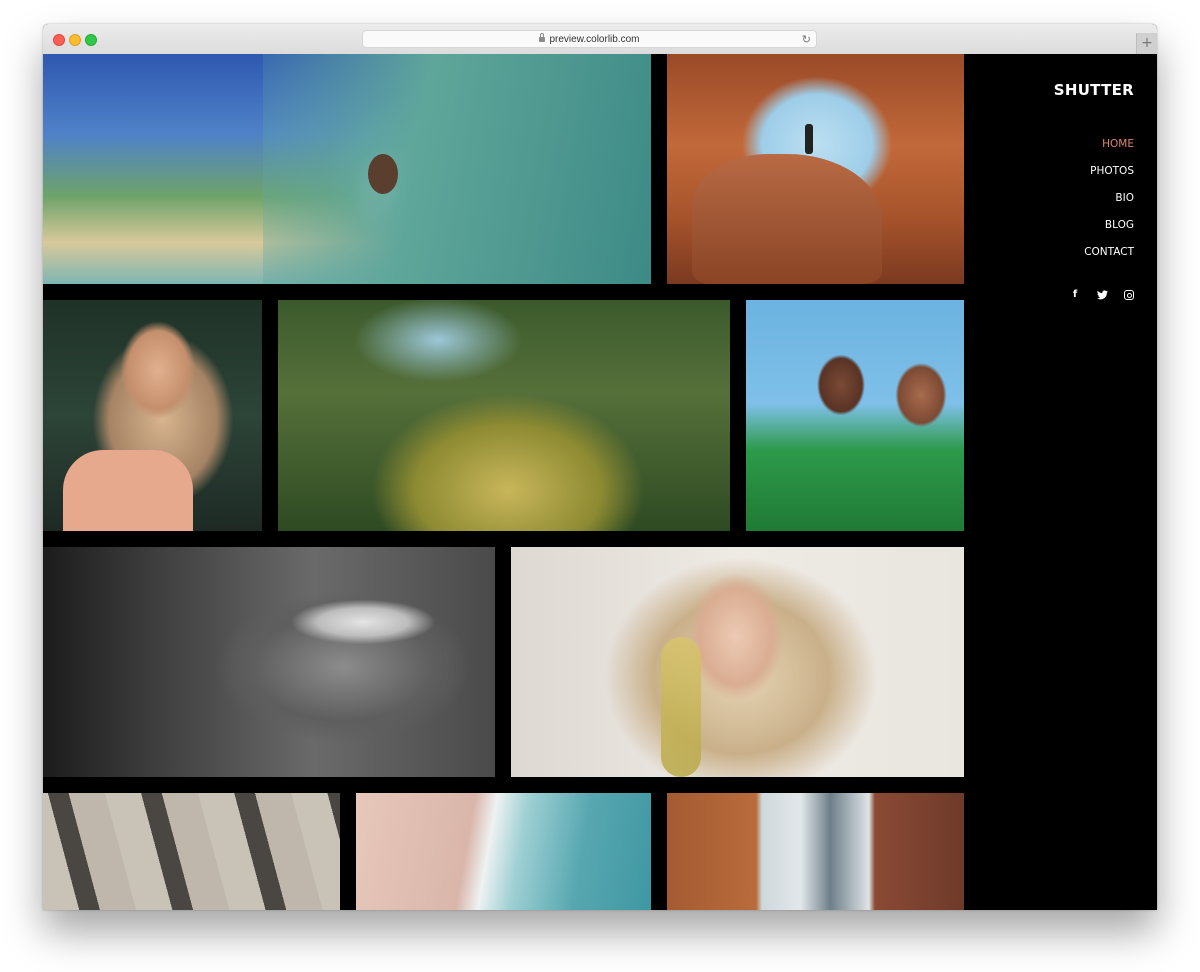 This screenshot has width=1200, height=972. I want to click on photo-smiling-woman-lights, so click(152, 415).